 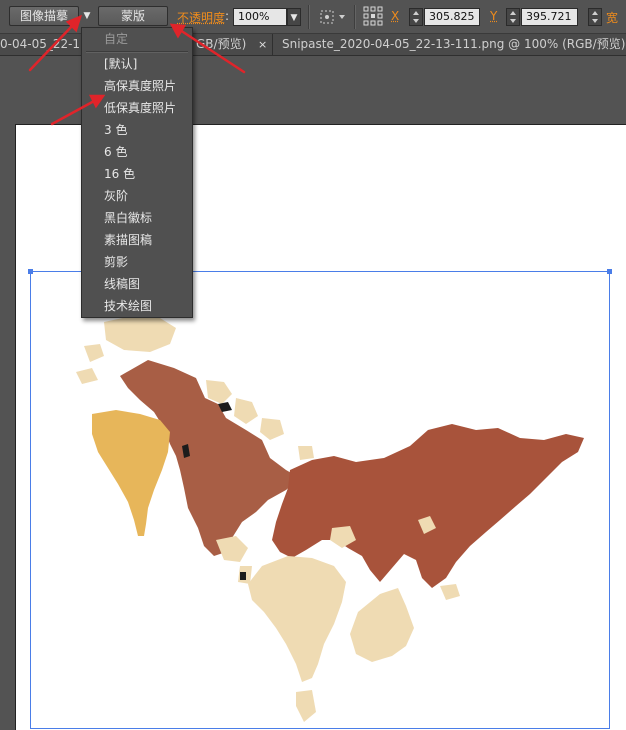 I want to click on menu-item-low-fidelity-photo: 低保真度照片, so click(x=140, y=108).